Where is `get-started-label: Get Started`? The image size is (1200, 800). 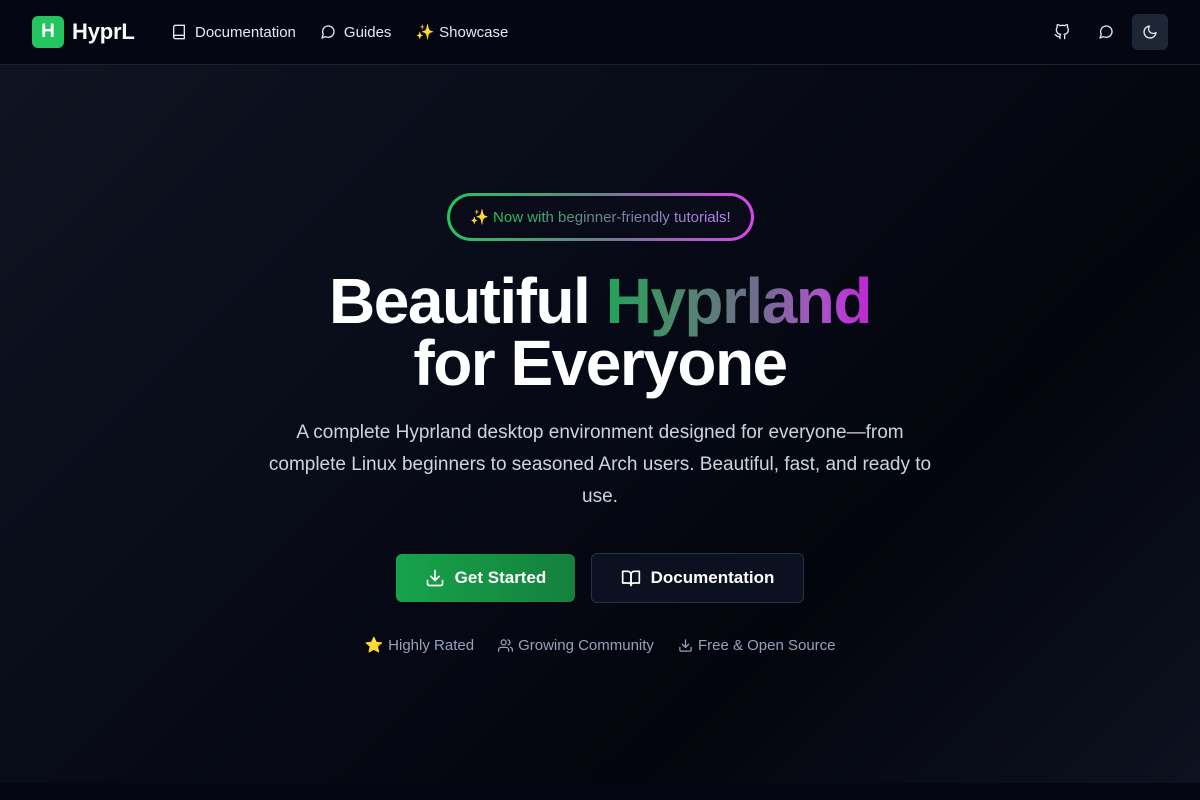 get-started-label: Get Started is located at coordinates (500, 577).